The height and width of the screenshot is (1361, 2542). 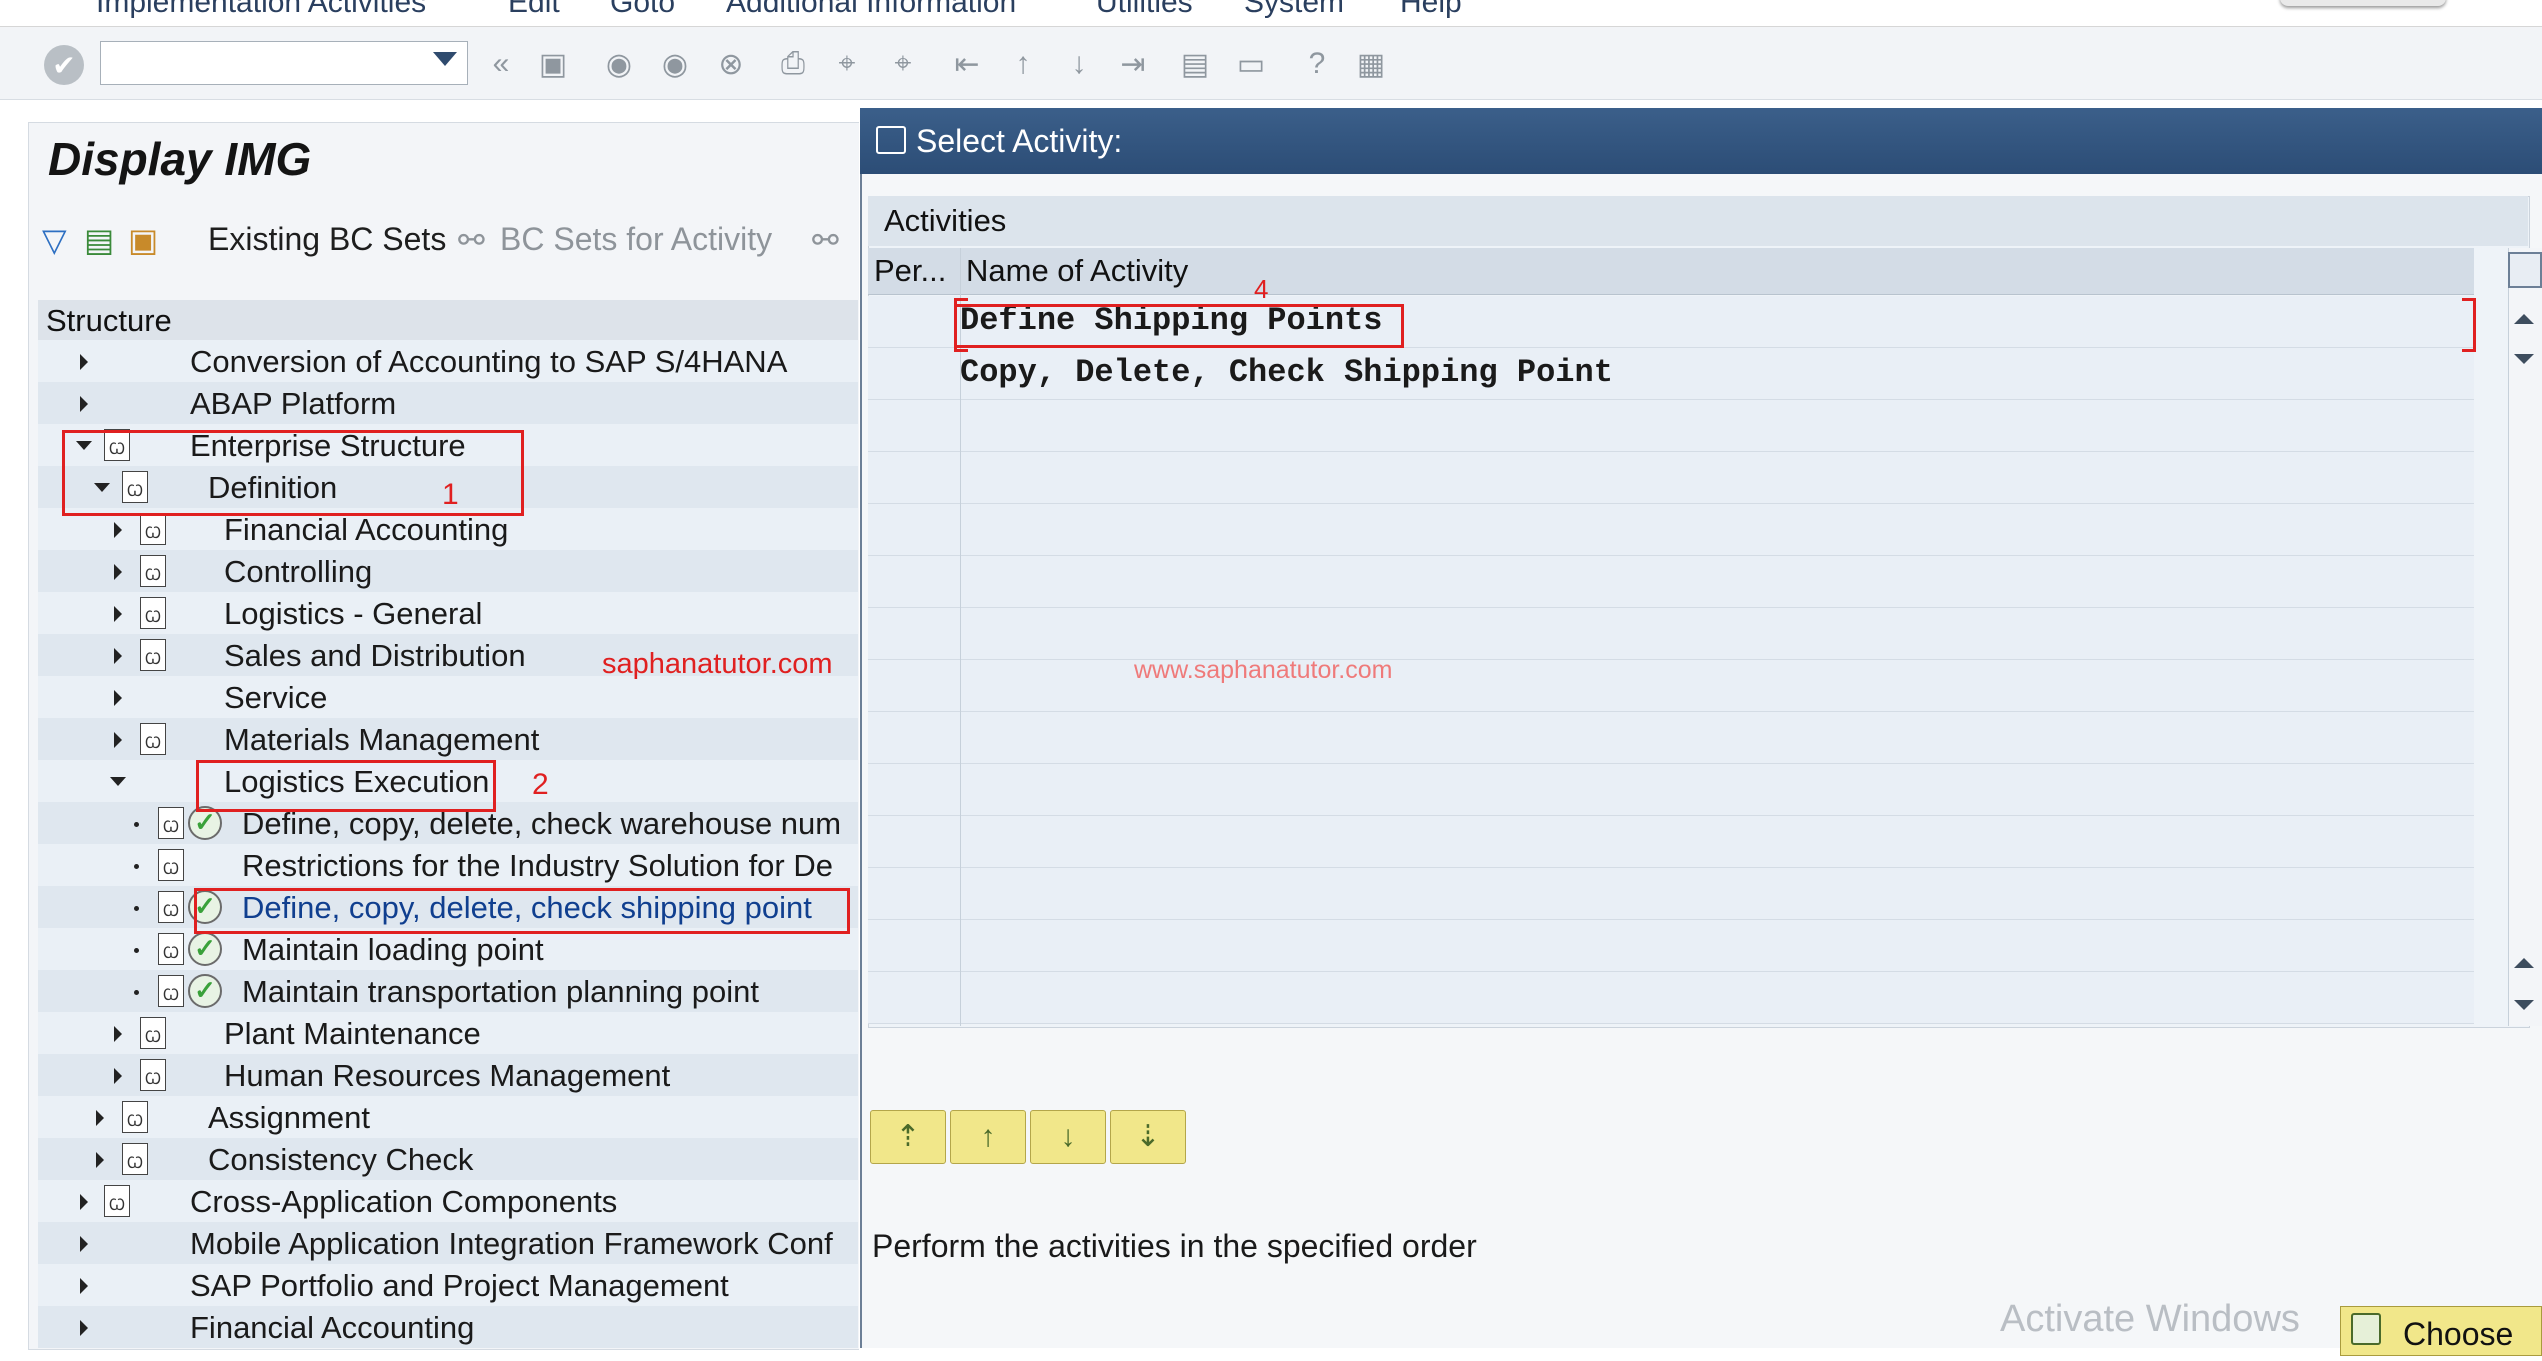 What do you see at coordinates (1079, 64) in the screenshot?
I see `next-page-icon: ↓` at bounding box center [1079, 64].